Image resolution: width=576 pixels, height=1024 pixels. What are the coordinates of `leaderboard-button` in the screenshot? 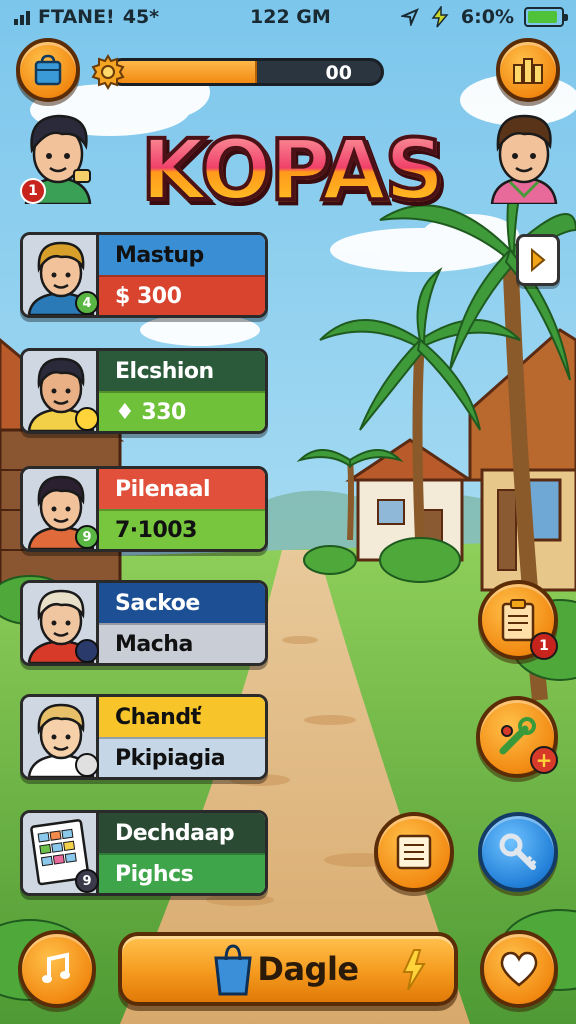 It's located at (528, 70).